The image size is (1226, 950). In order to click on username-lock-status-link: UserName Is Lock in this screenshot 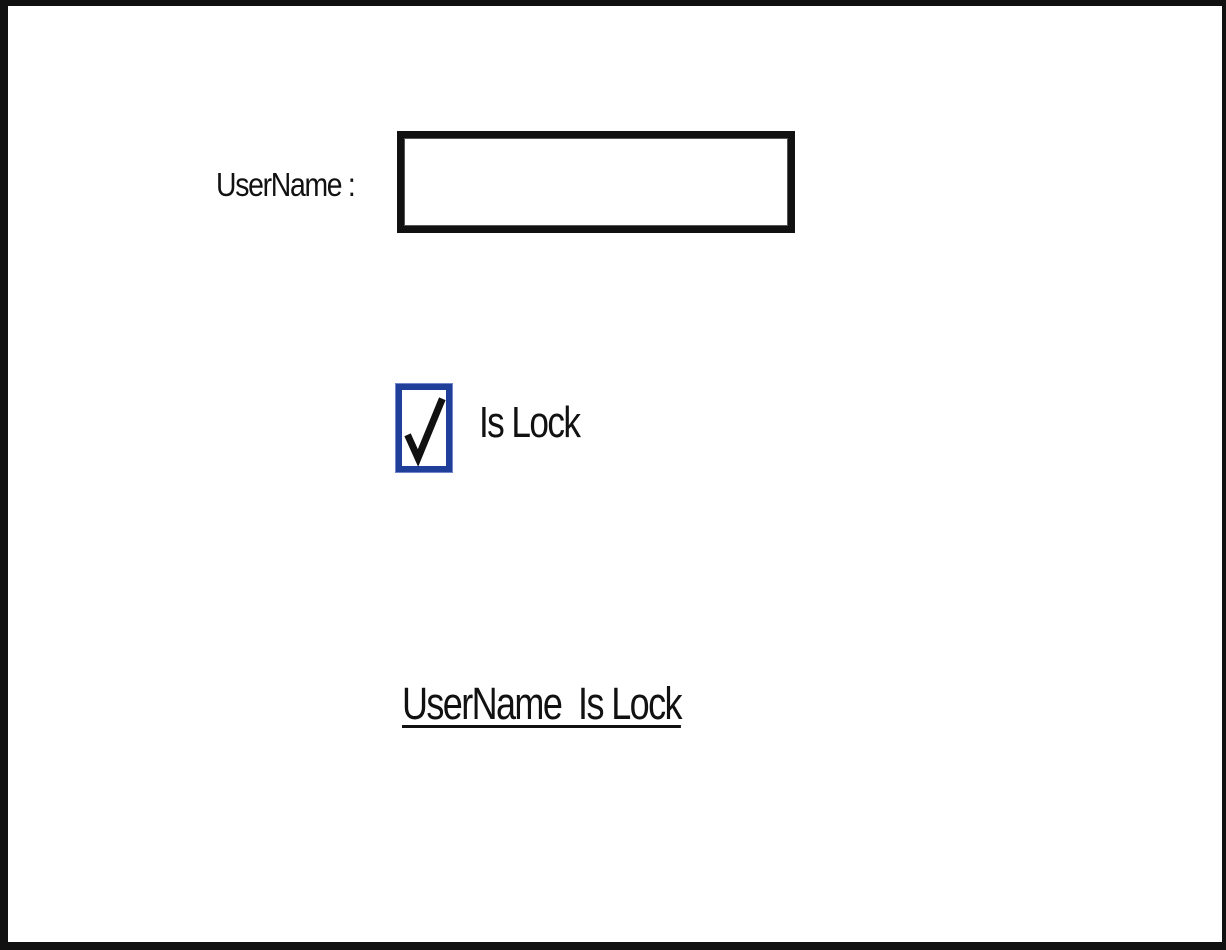, I will do `click(542, 704)`.